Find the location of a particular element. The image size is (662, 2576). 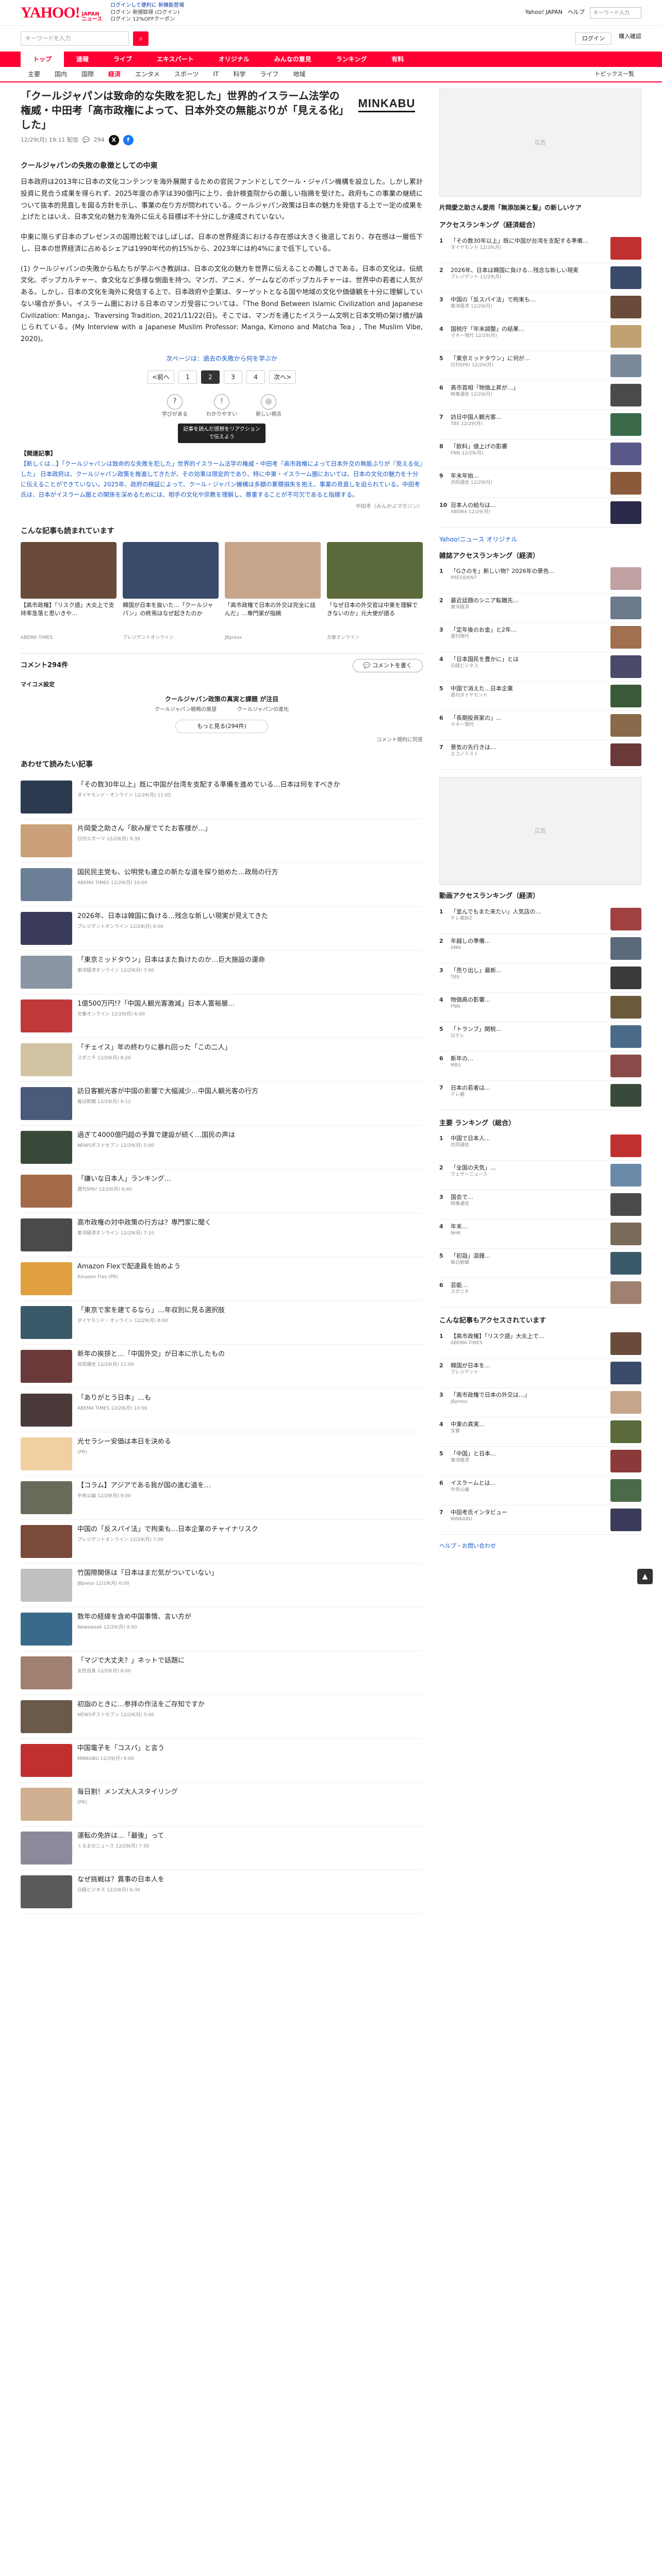

facebook-share-icon: f is located at coordinates (128, 140).